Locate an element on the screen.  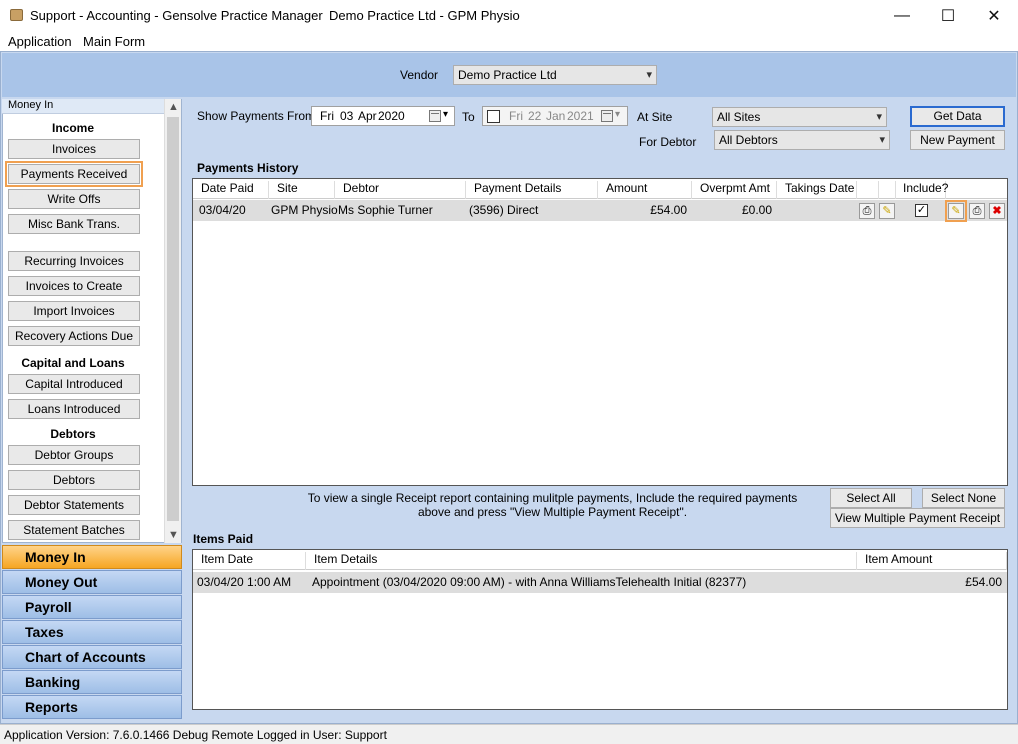
nav-loans-introduced: Loans Introduced is located at coordinates (74, 409).